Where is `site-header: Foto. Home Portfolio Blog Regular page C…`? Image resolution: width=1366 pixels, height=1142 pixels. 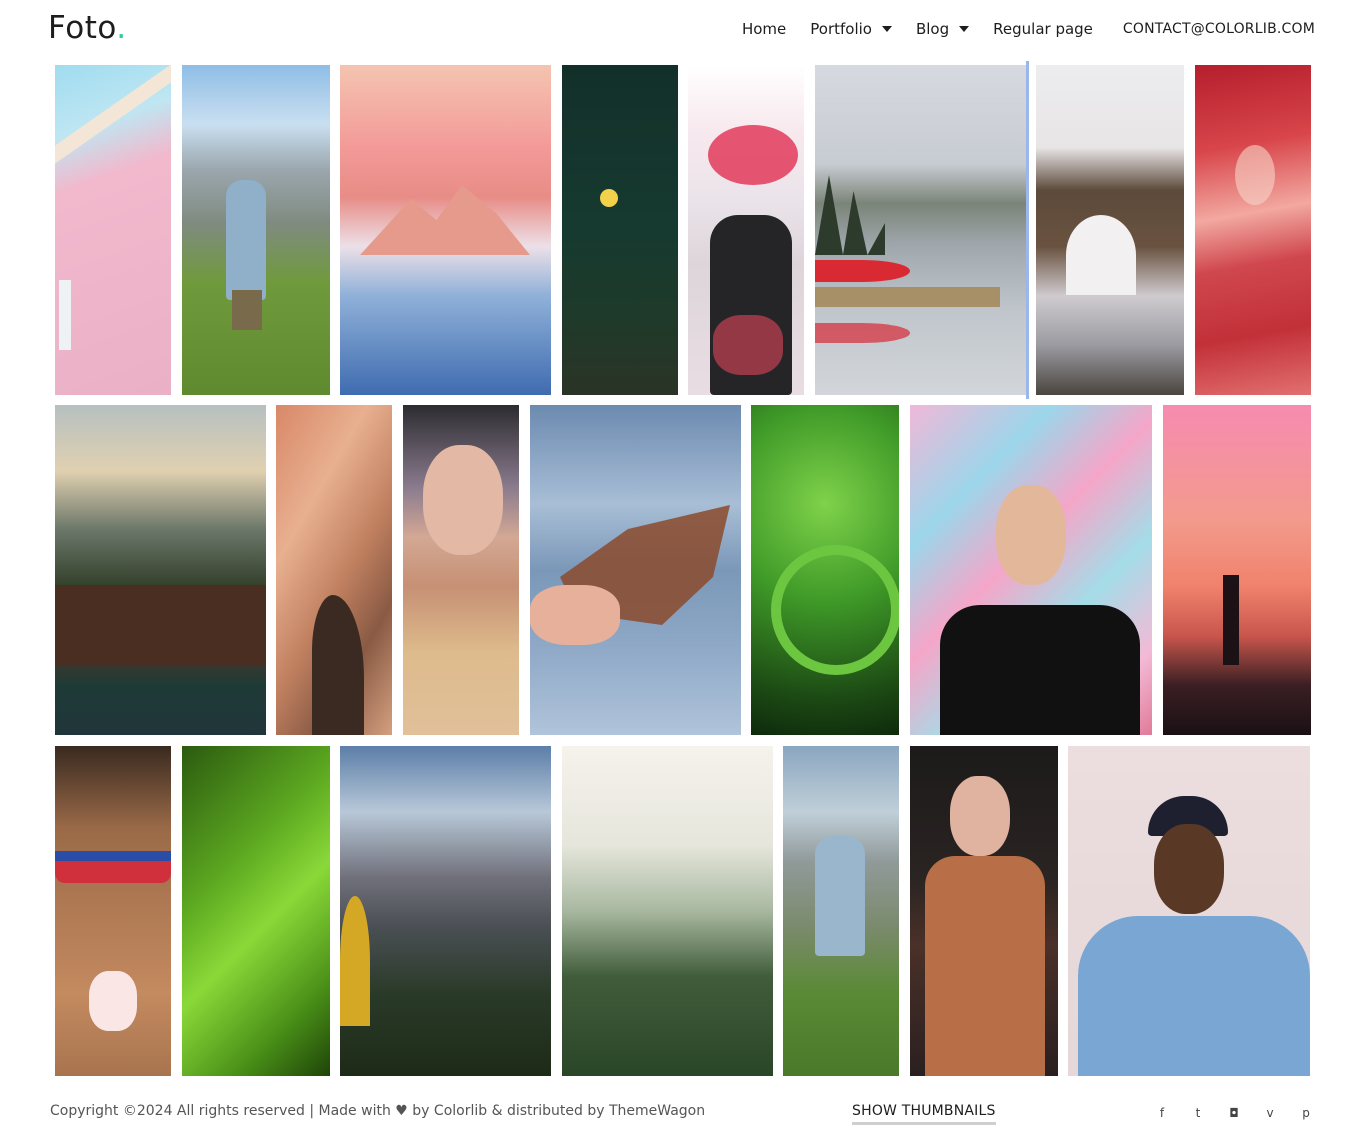
site-header: Foto. Home Portfolio Blog Regular page C… is located at coordinates (683, 30).